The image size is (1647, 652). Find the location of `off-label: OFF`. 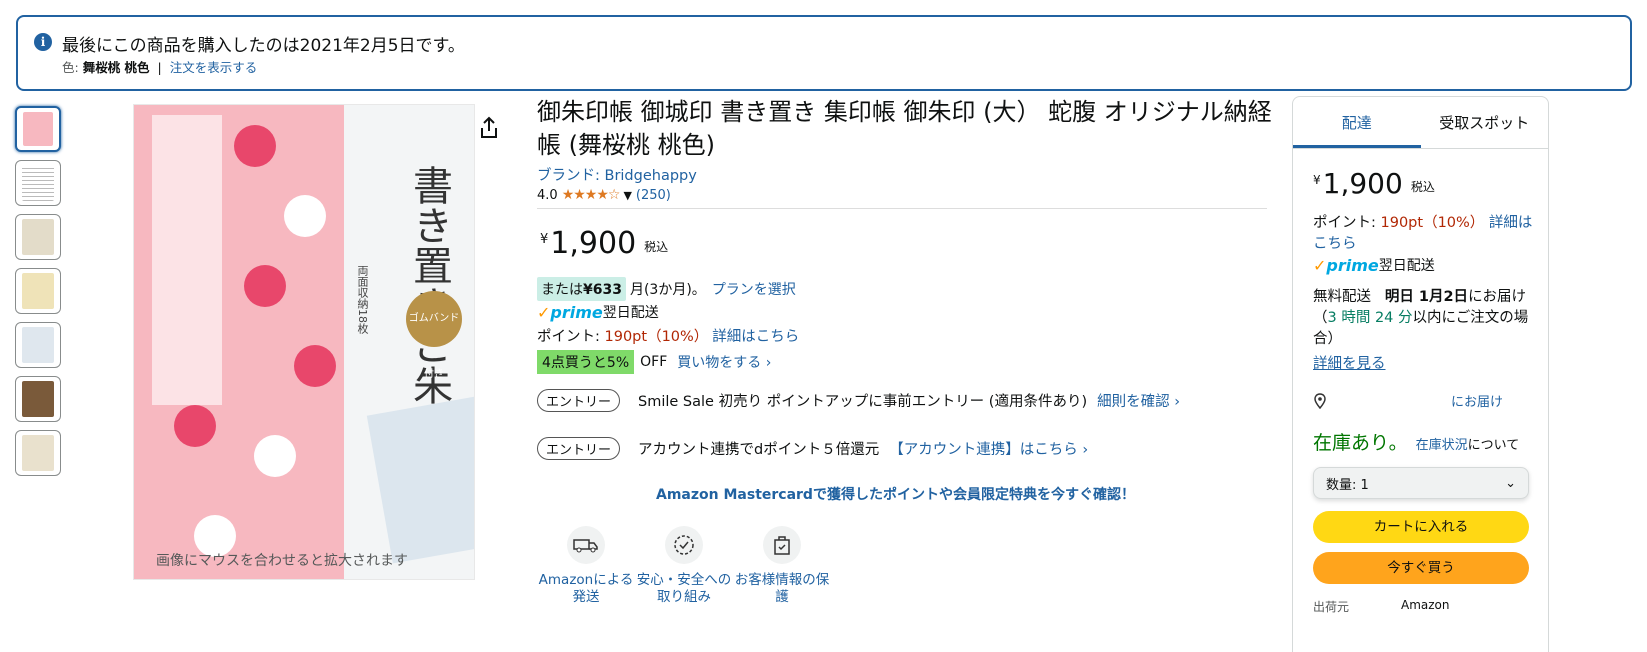

off-label: OFF is located at coordinates (654, 362).